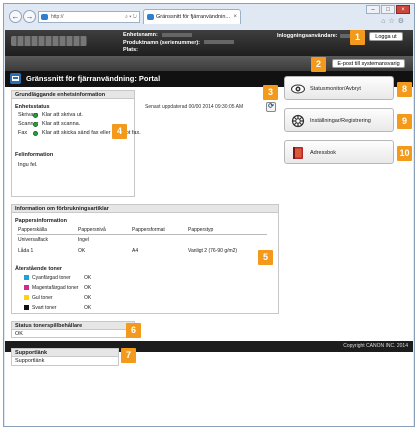  Describe the element at coordinates (394, 21) in the screenshot. I see `toolbar-icons: ⌂☆⚙` at that location.